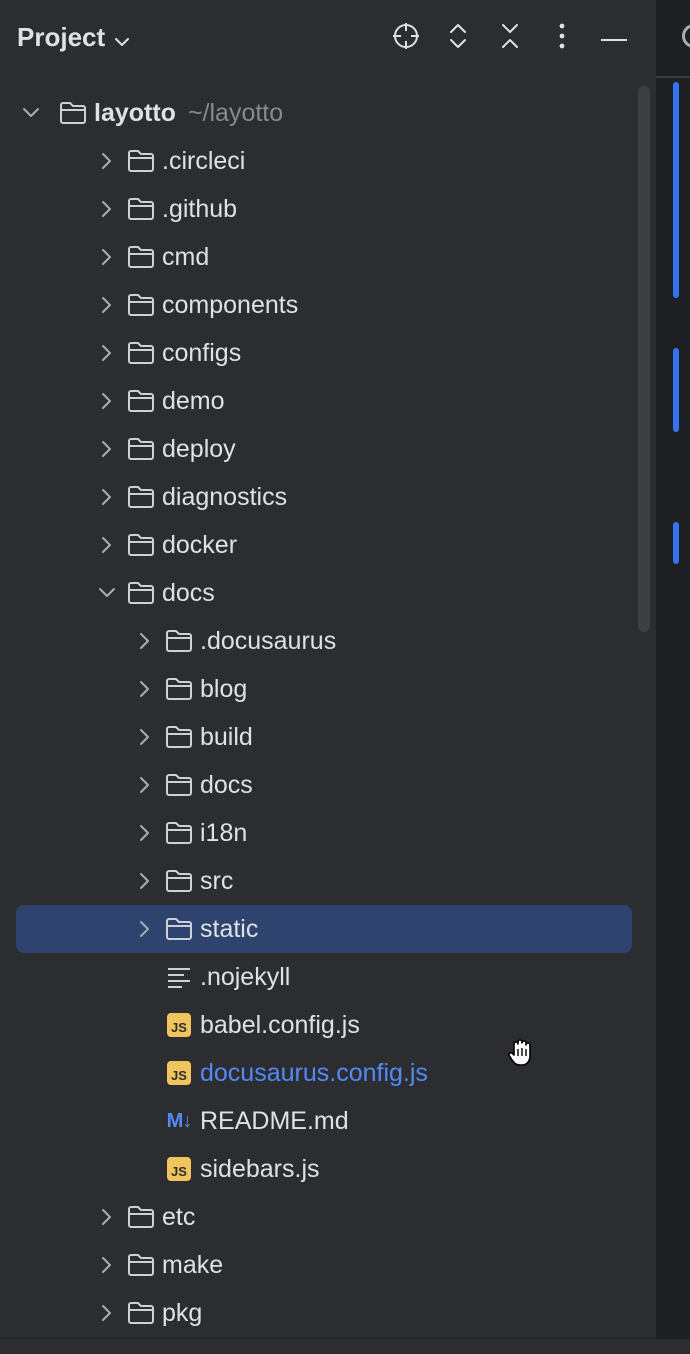  Describe the element at coordinates (320, 113) in the screenshot. I see `tree-root-item: layotto ~/layotto` at that location.